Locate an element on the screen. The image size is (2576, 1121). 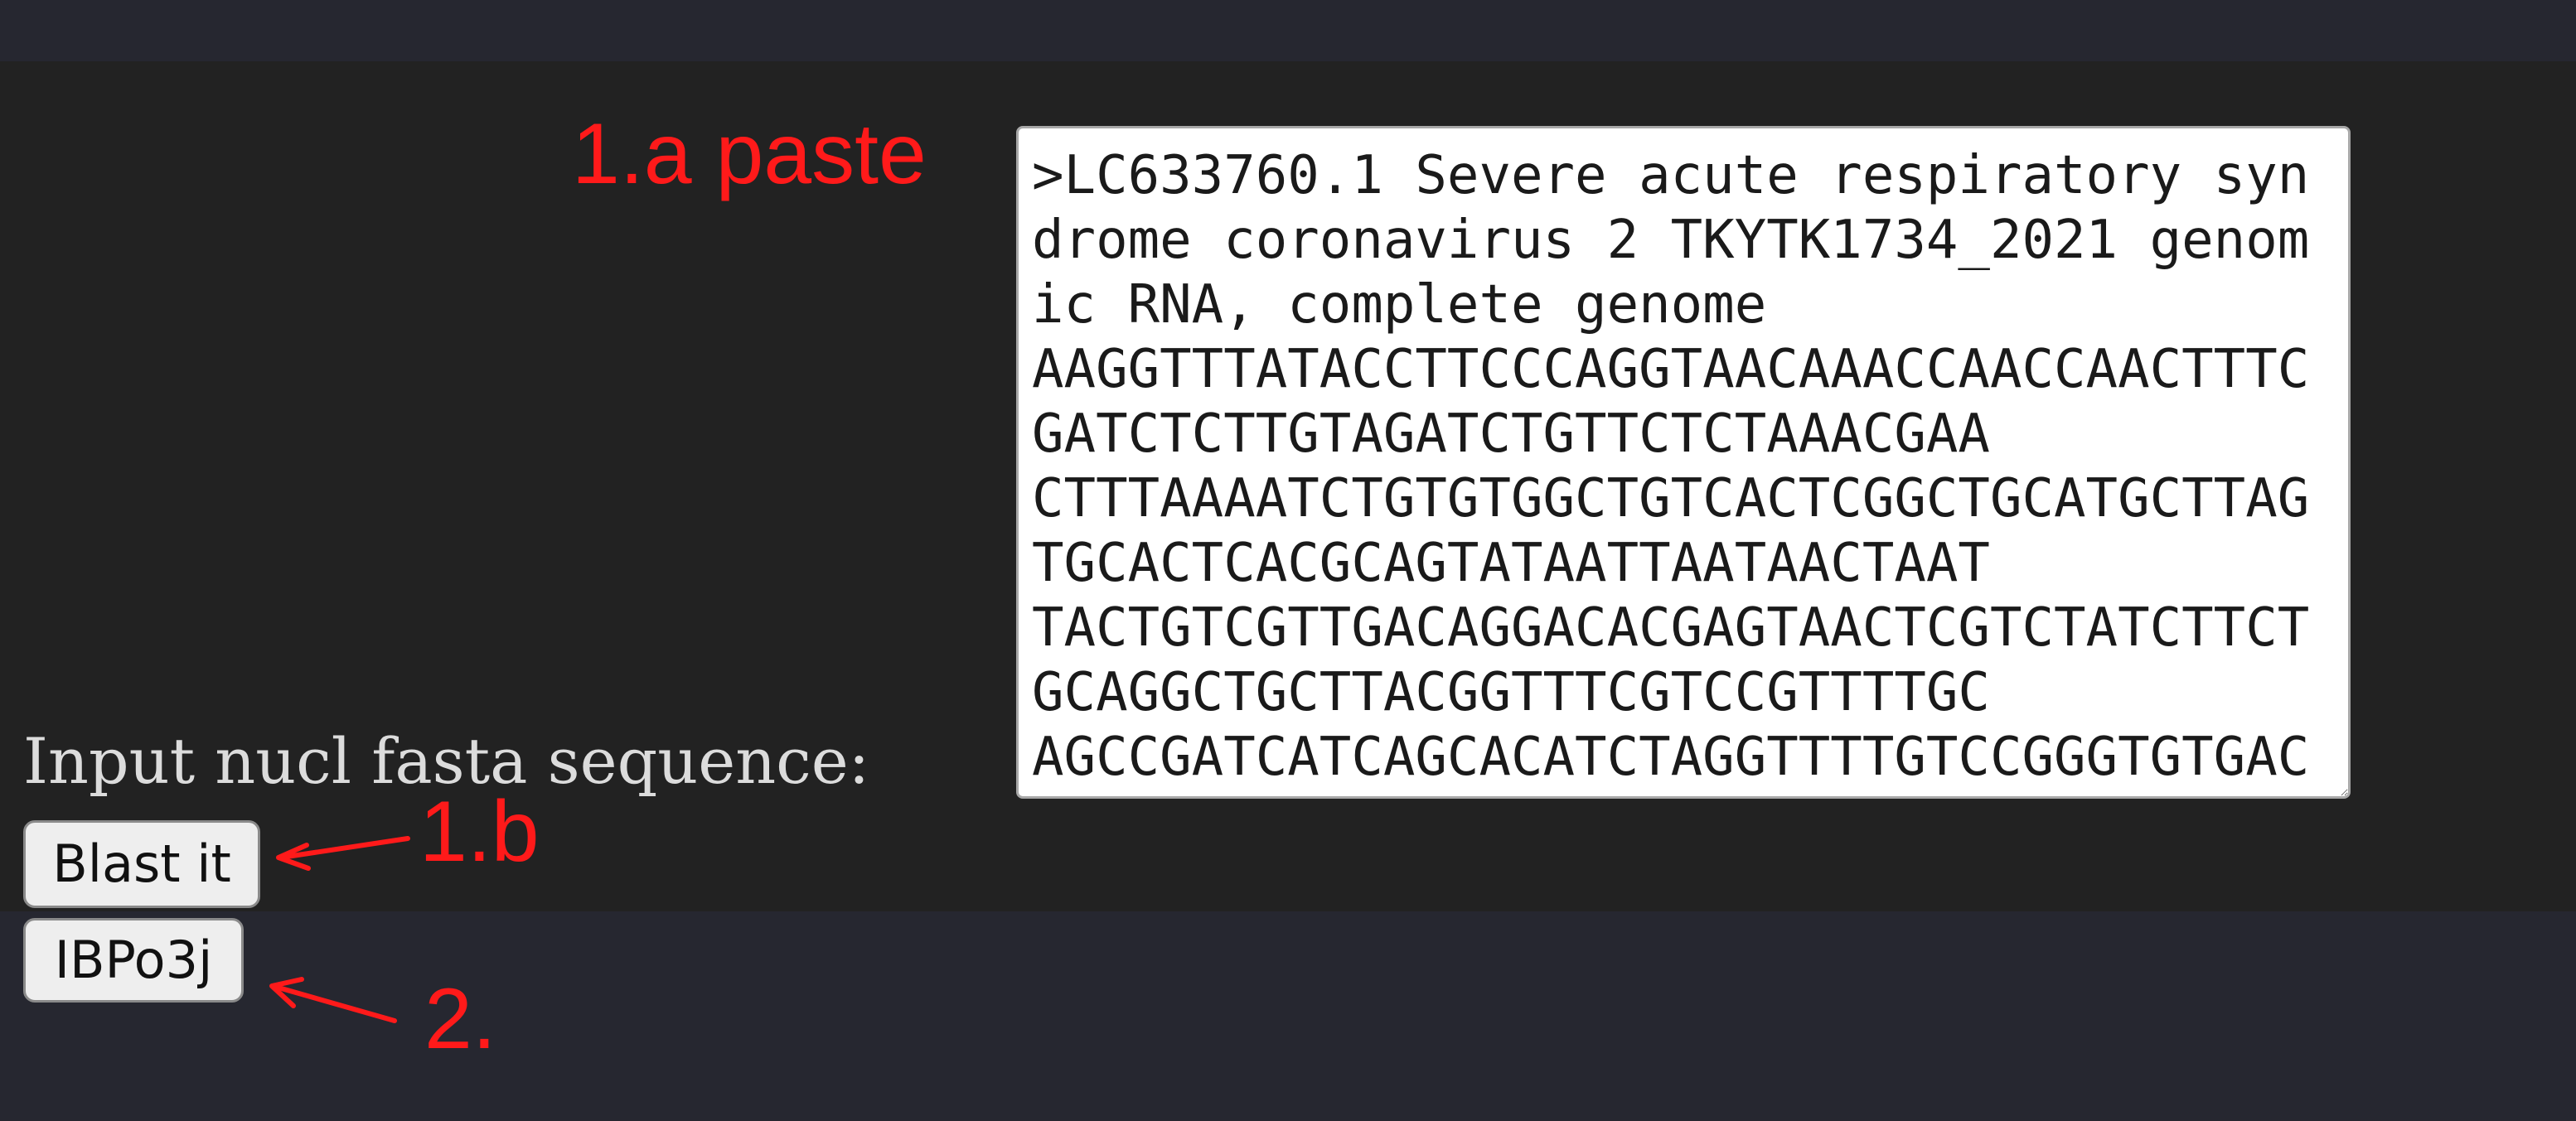
arrow-to-job-button is located at coordinates (333, 1000).